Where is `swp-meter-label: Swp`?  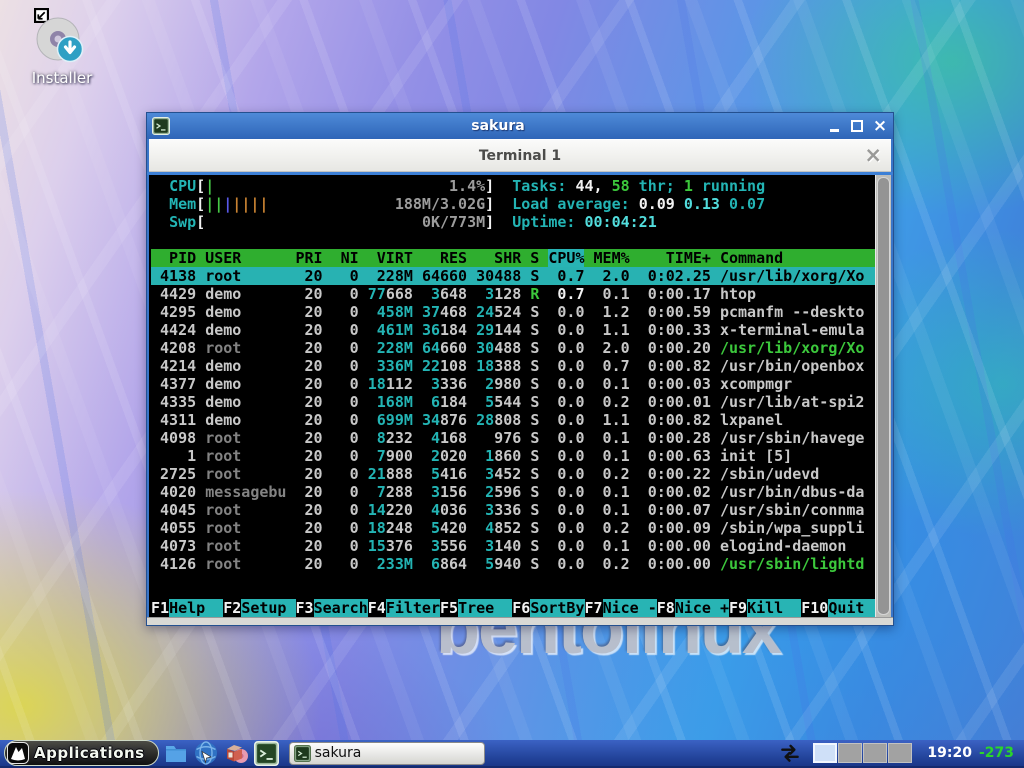 swp-meter-label: Swp is located at coordinates (183, 222).